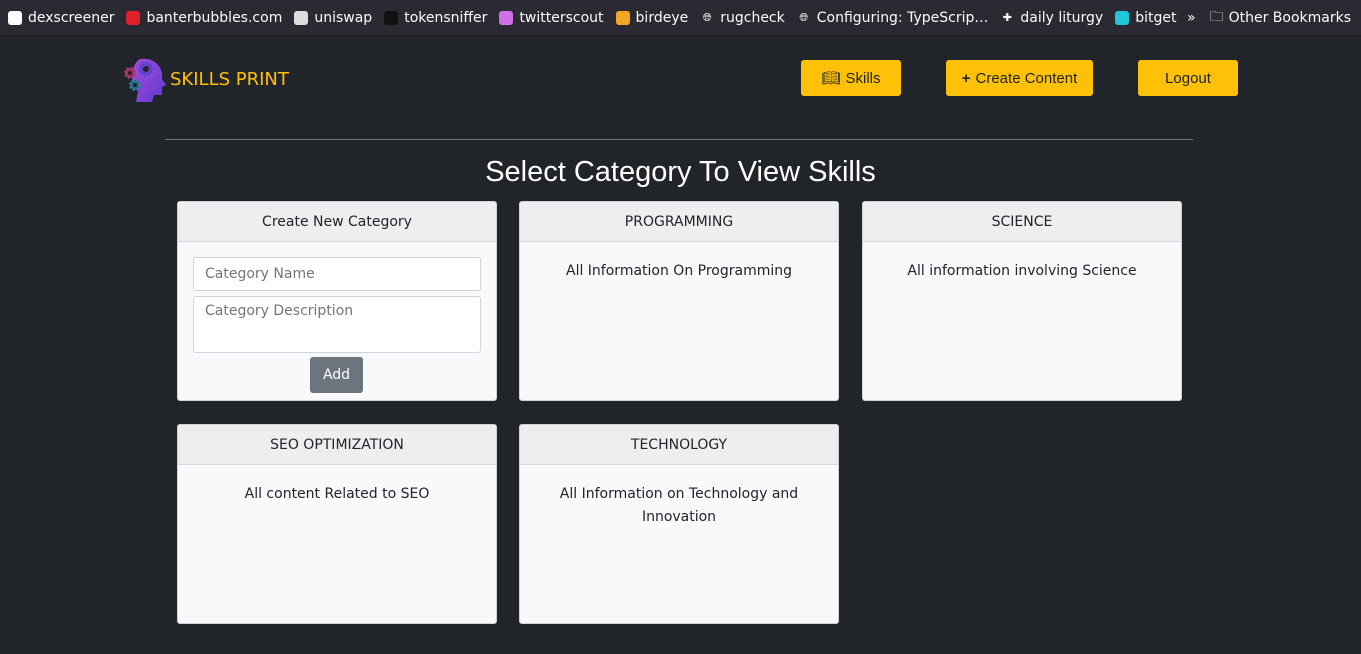 This screenshot has height=654, width=1361. Describe the element at coordinates (1216, 17) in the screenshot. I see `folder-icon: 🗀` at that location.